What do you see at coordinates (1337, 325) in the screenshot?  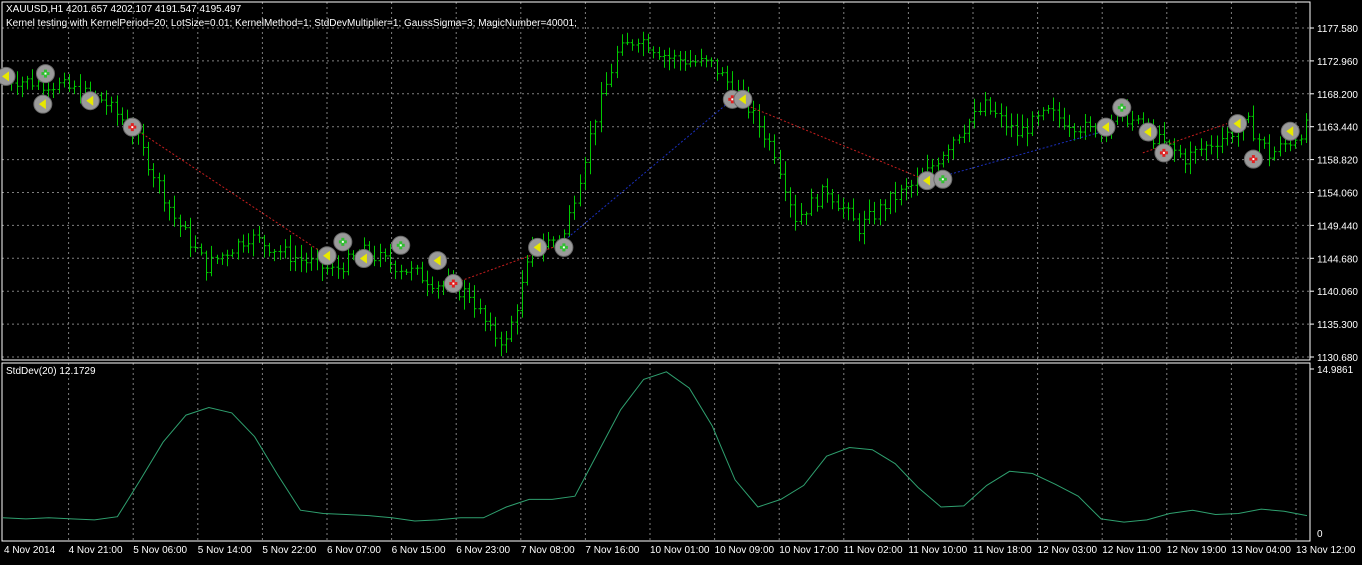 I see `y-tick-label: 1135.300` at bounding box center [1337, 325].